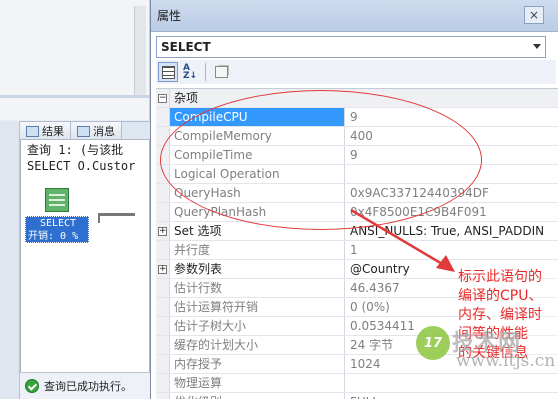 This screenshot has height=399, width=558. I want to click on property-name: Set 选项, so click(257, 231).